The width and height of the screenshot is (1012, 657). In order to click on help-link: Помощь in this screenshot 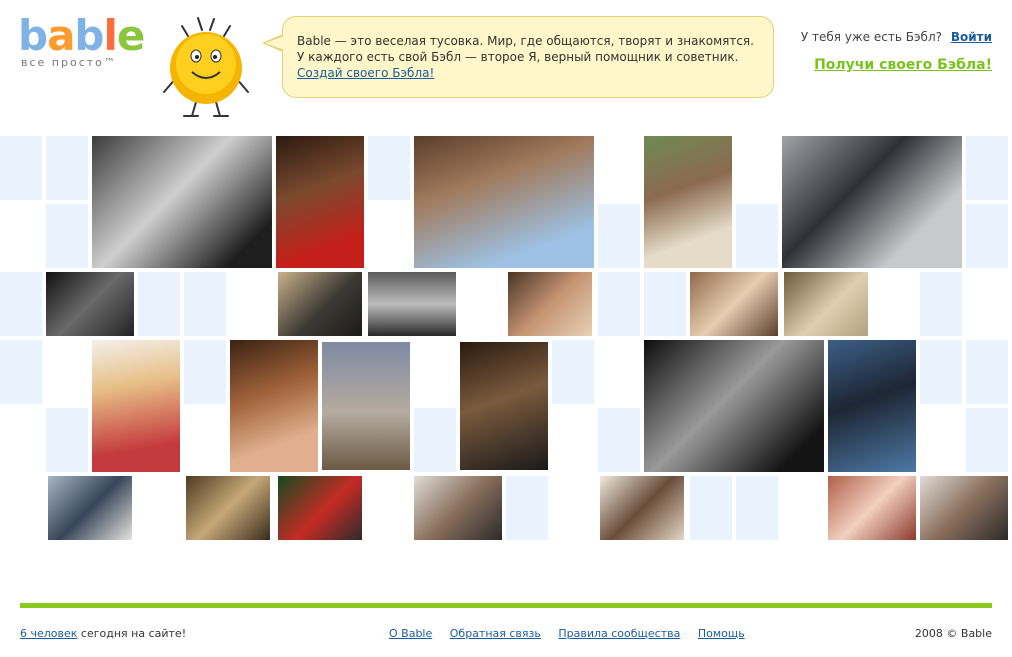, I will do `click(721, 633)`.